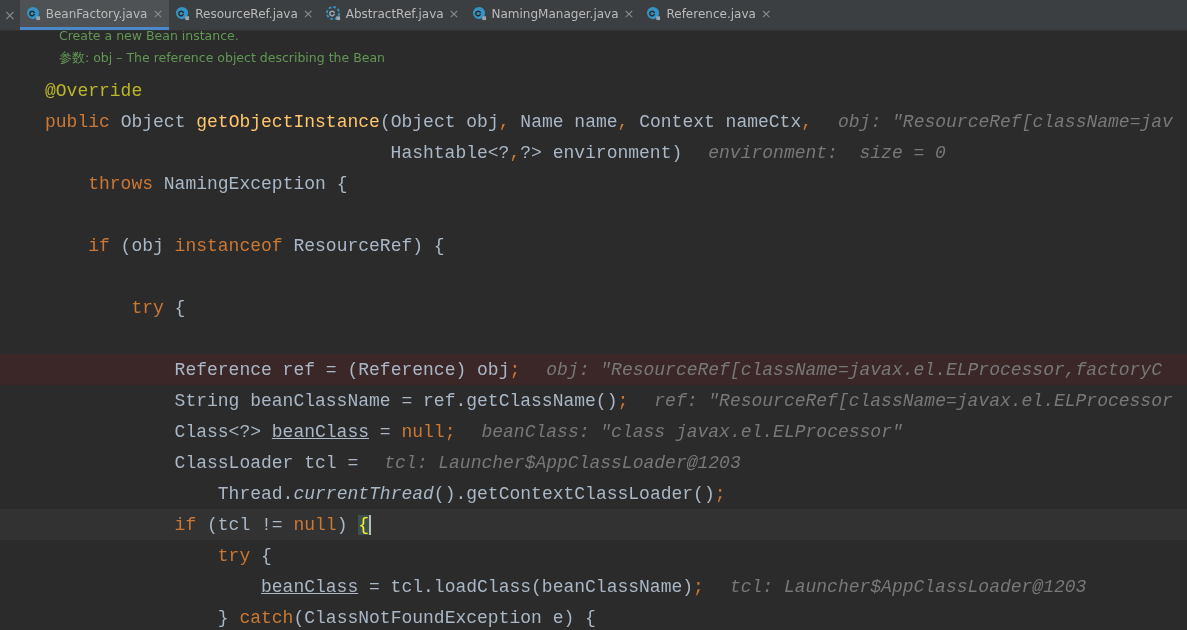 The height and width of the screenshot is (630, 1187). What do you see at coordinates (428, 121) in the screenshot?
I see `code-line: public Object getObjectInstance(Object obj, Name name, Context nameCtx,` at bounding box center [428, 121].